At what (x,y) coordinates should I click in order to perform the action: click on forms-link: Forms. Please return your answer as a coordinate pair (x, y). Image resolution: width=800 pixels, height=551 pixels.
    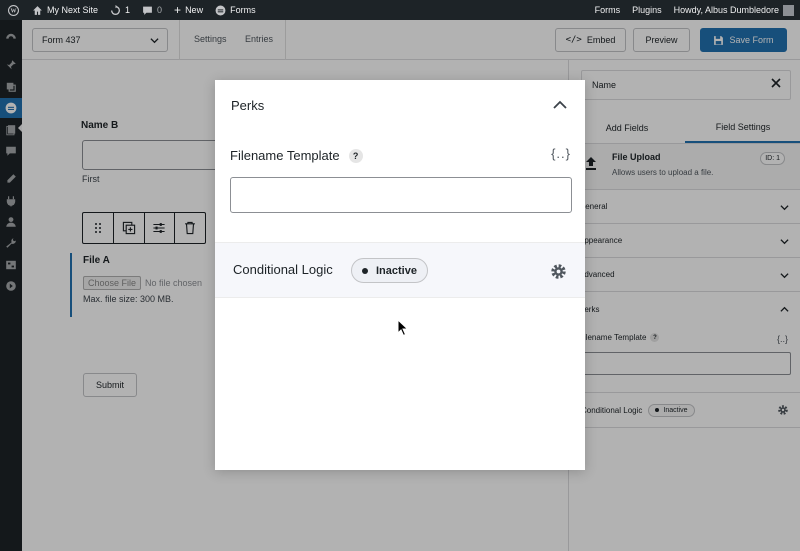
    Looking at the image, I should click on (235, 10).